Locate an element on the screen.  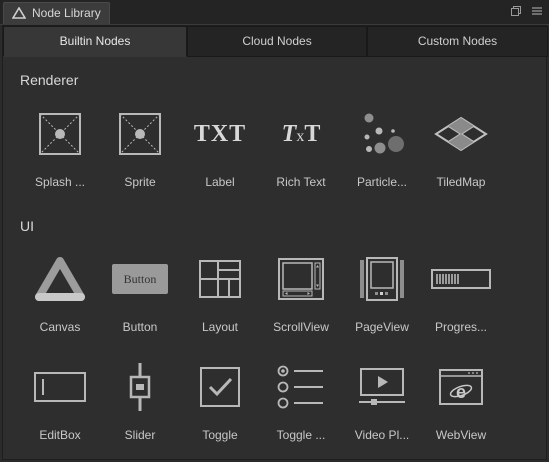
node-label: Layout is located at coordinates (220, 327).